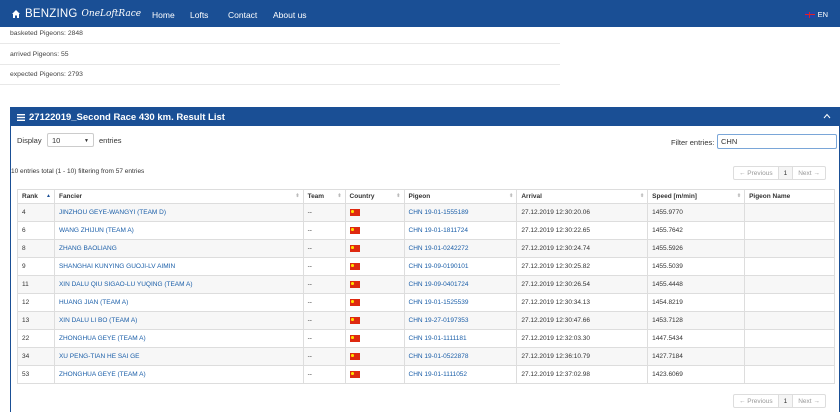  I want to click on pigeon-cell: CHN 19-01-1811724, so click(460, 230).